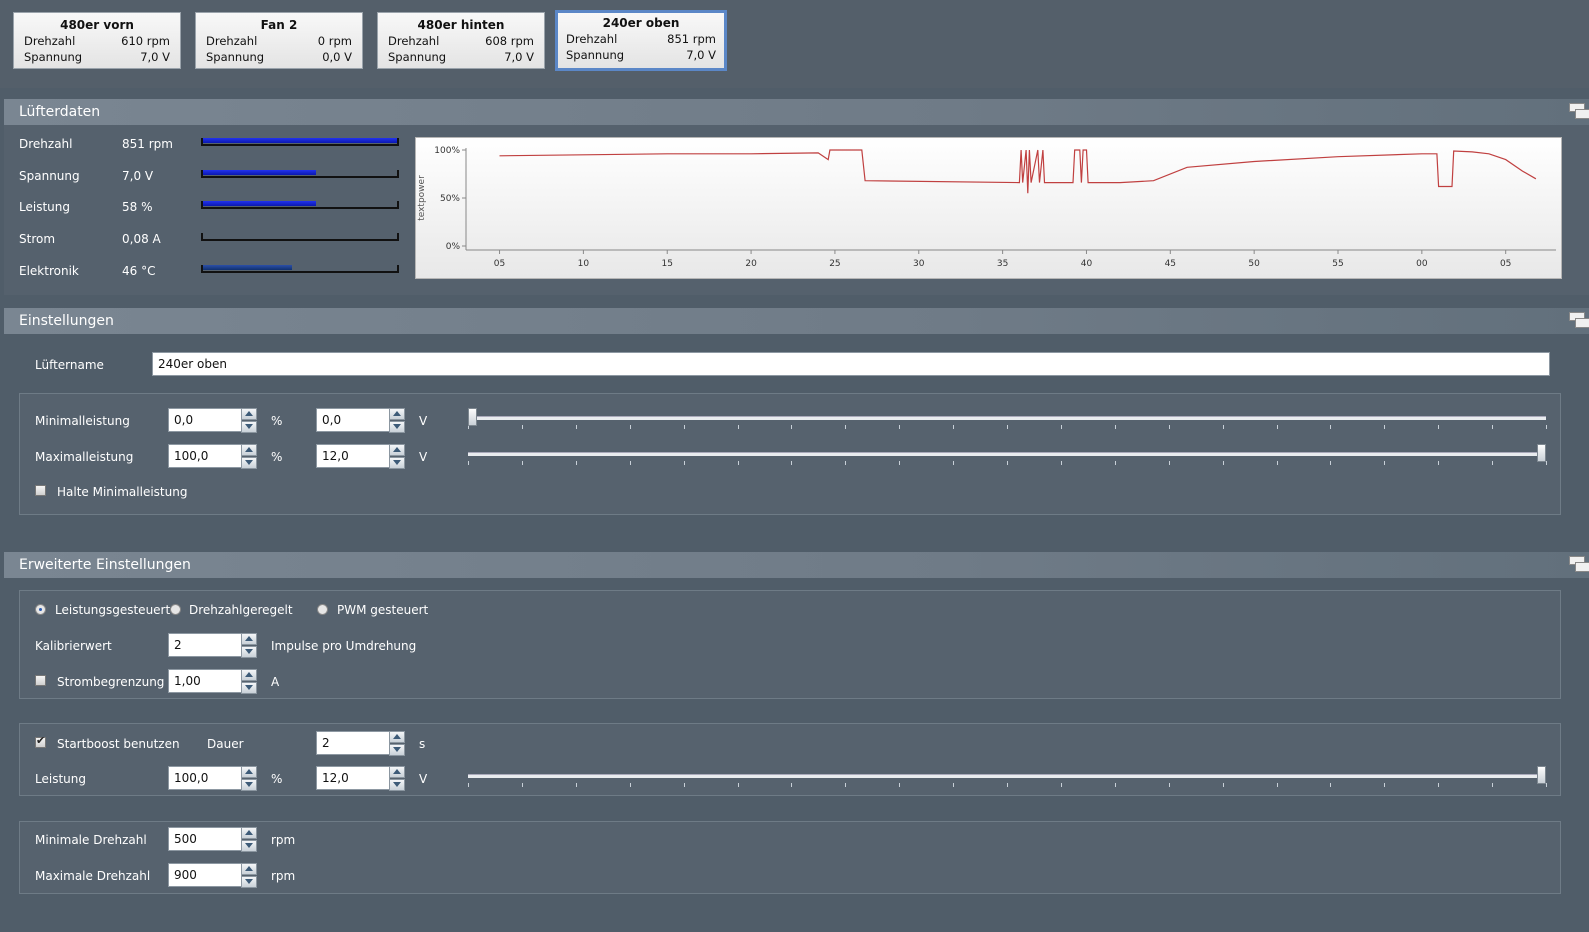  Describe the element at coordinates (796, 565) in the screenshot. I see `section-header-advanced: Erweiterte Einstellungen` at that location.